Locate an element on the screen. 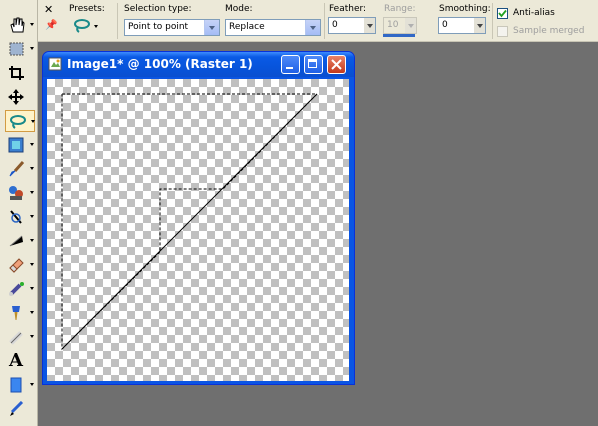  magic-fill-tool is located at coordinates (20, 145).